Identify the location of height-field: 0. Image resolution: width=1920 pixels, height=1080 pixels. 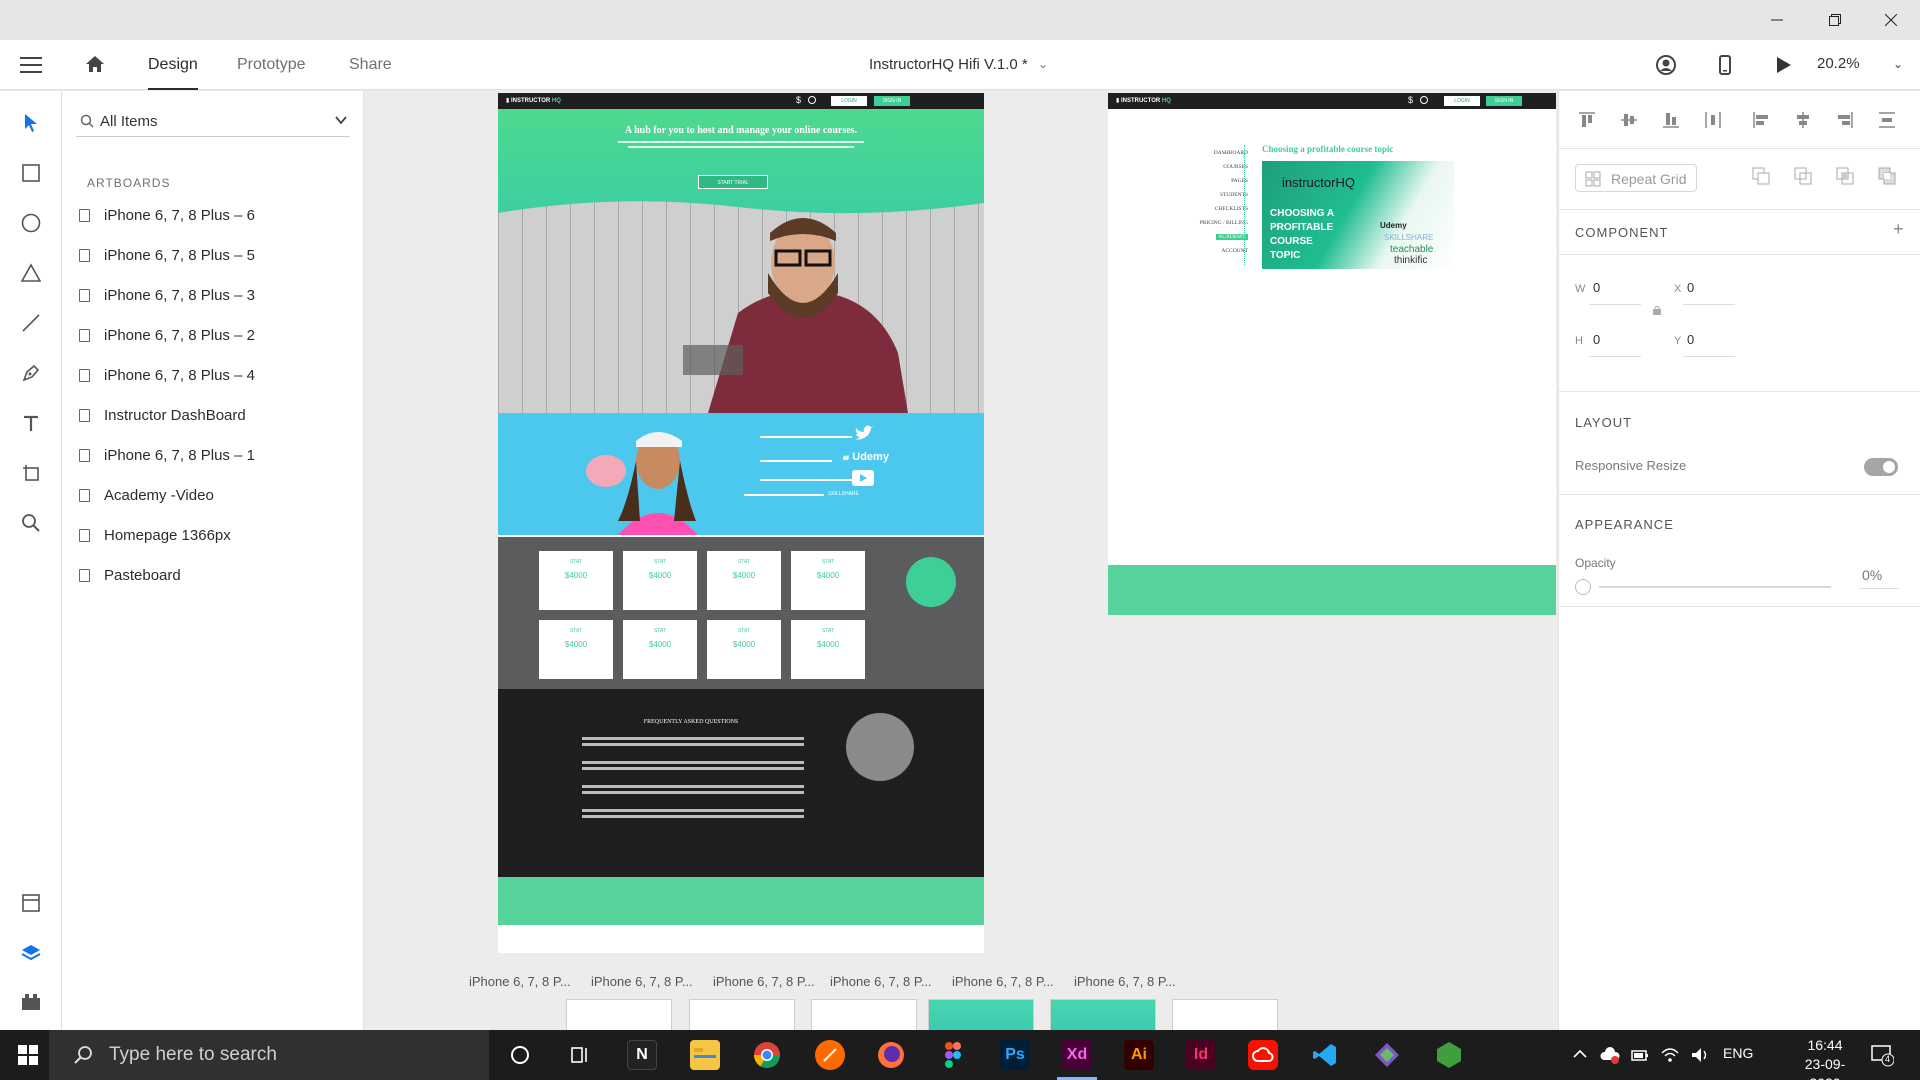
(1596, 339).